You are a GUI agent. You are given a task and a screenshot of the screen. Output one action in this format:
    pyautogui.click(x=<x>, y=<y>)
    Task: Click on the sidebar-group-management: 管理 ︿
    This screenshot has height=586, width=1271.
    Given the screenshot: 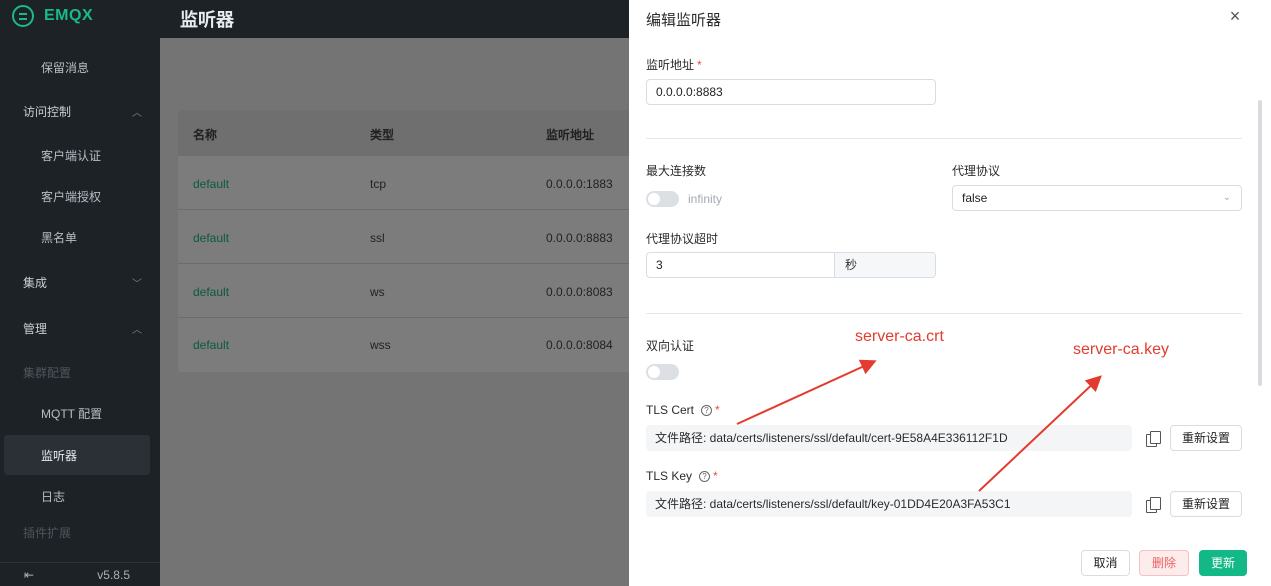 What is the action you would take?
    pyautogui.click(x=75, y=328)
    